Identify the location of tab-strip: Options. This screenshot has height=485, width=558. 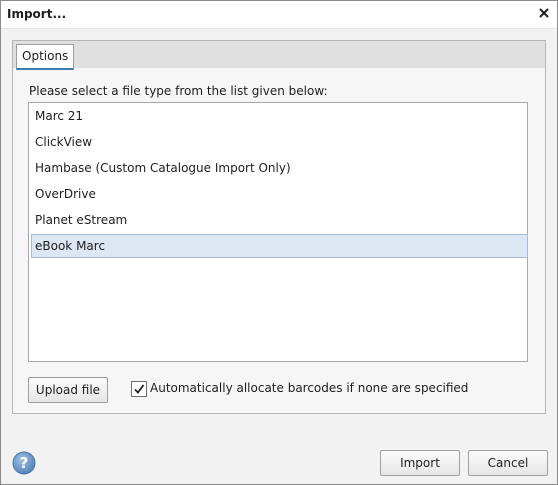
(279, 55).